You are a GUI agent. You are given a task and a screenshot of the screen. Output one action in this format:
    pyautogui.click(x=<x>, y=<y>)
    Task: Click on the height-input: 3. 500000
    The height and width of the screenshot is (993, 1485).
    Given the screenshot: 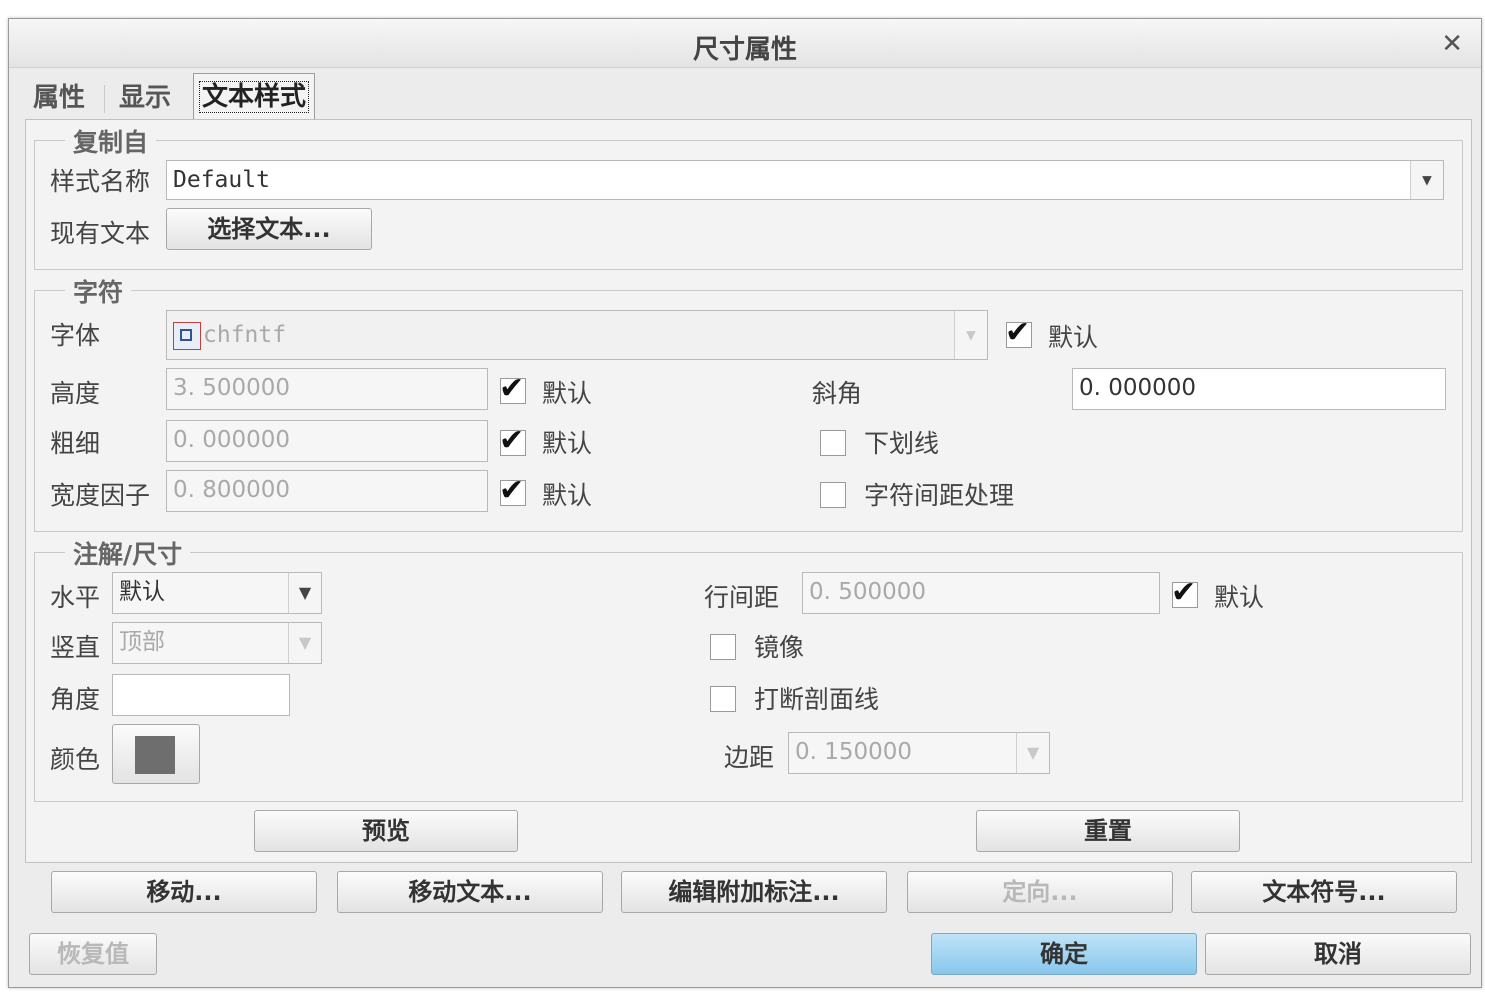 What is the action you would take?
    pyautogui.click(x=327, y=389)
    